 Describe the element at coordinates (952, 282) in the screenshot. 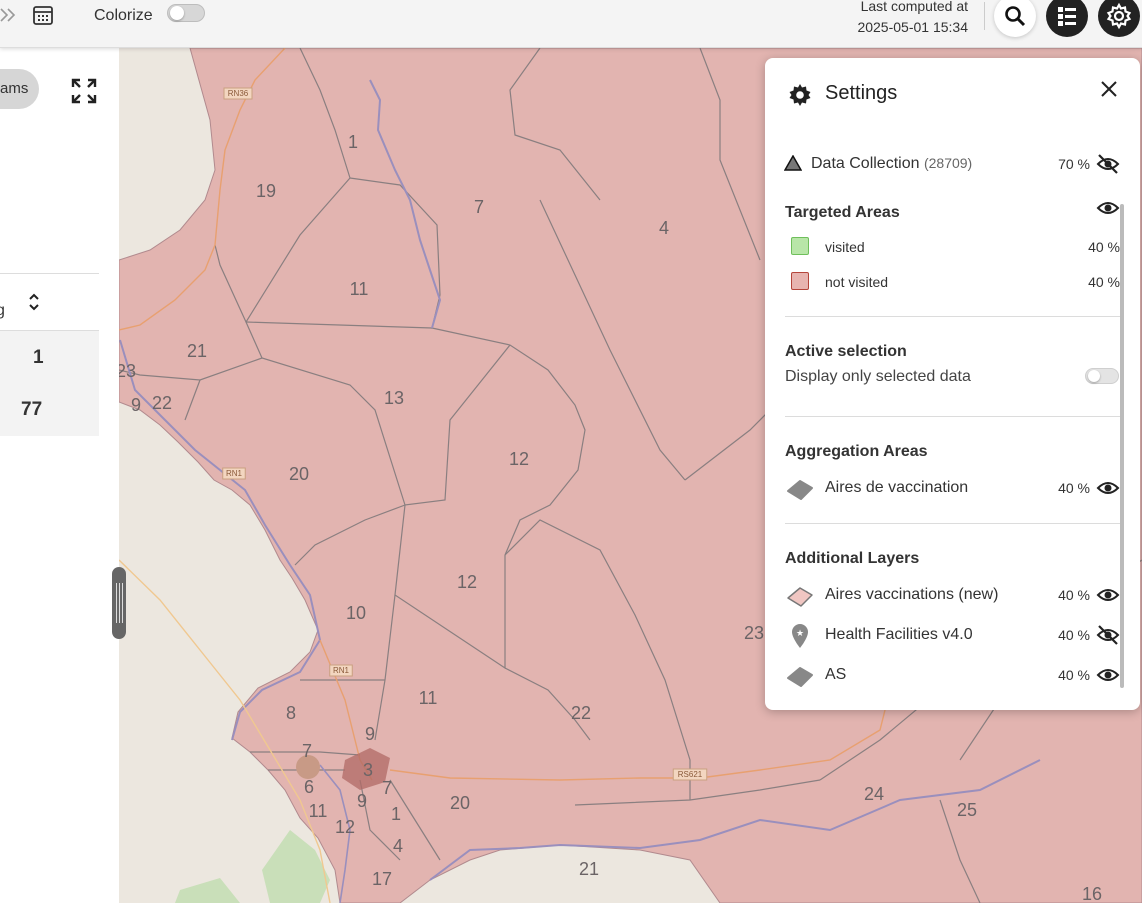

I see `legend-item-not-visited: not visited 40 %` at that location.